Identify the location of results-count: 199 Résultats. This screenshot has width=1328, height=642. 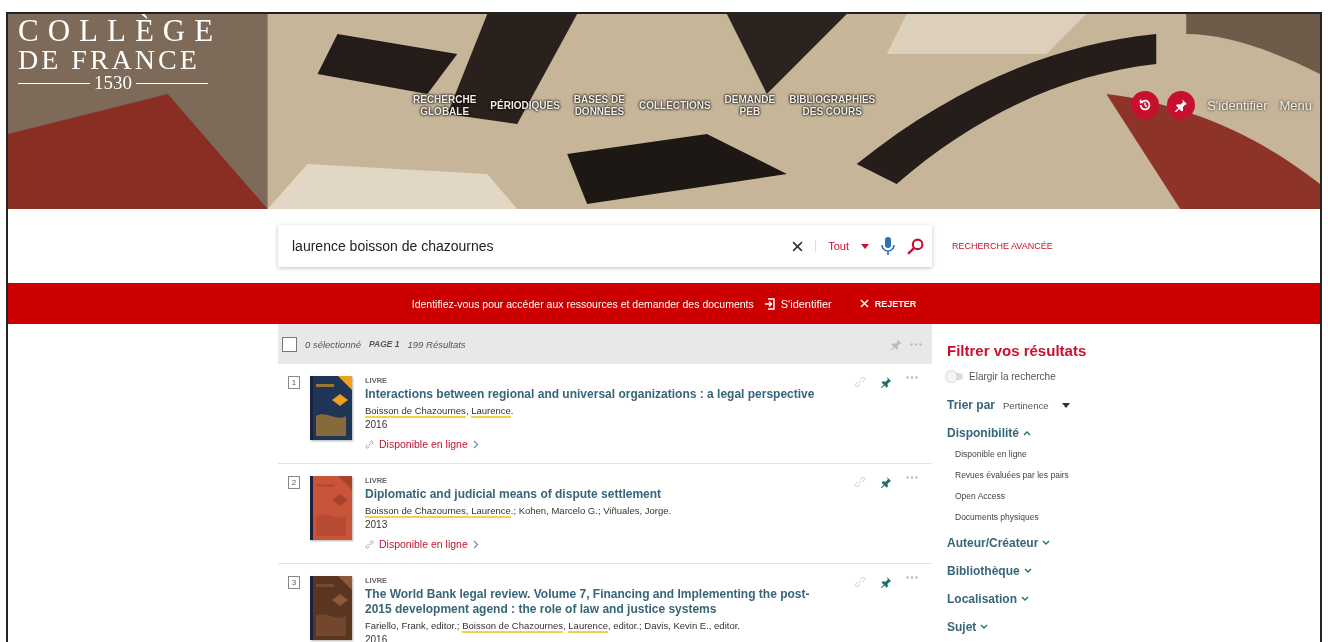
(436, 344).